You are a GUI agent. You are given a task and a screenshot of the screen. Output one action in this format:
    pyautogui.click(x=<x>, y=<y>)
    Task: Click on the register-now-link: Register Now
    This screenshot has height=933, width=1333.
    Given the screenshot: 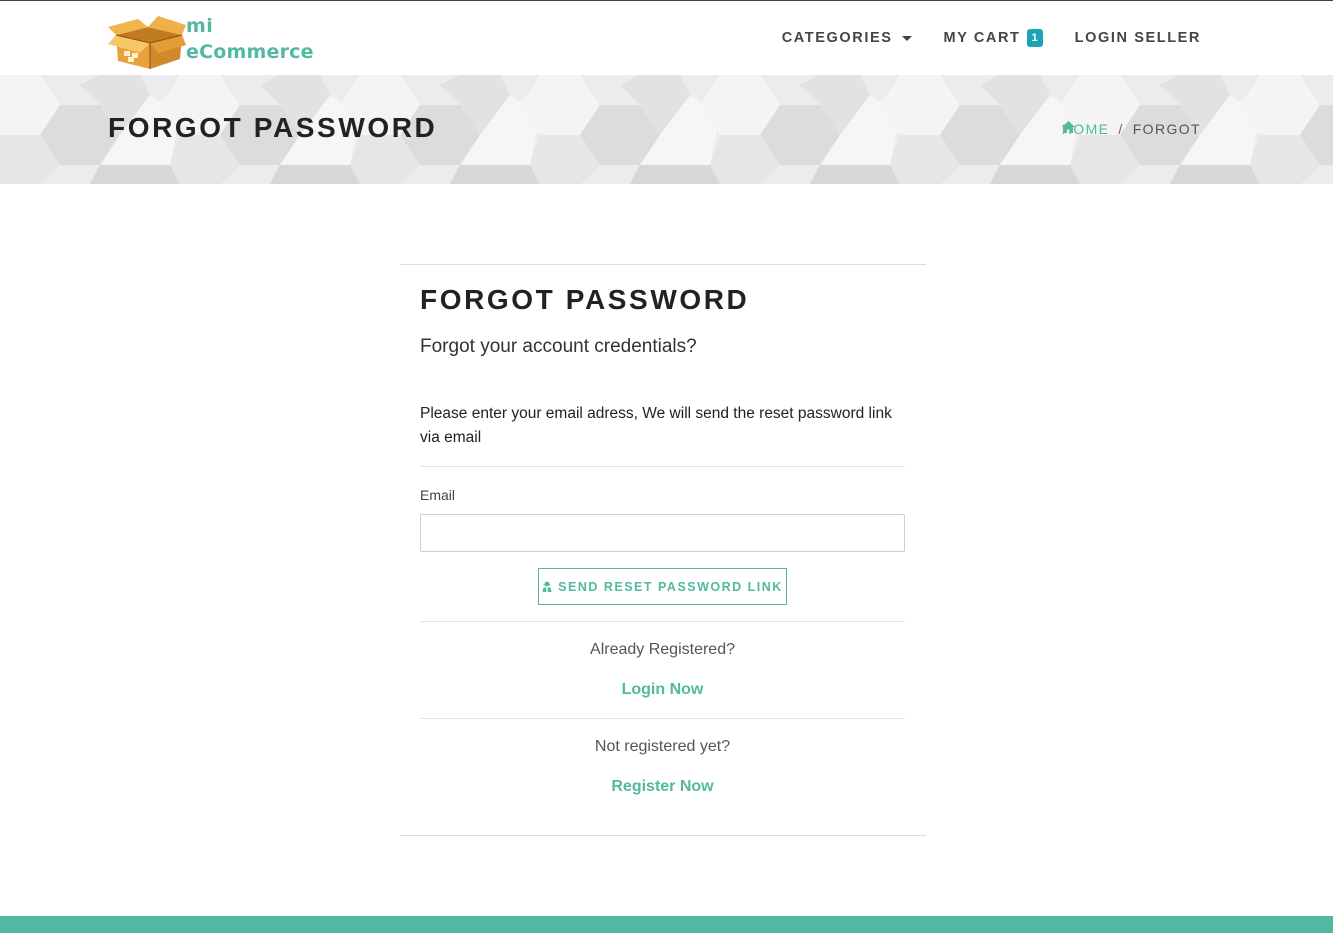 What is the action you would take?
    pyautogui.click(x=662, y=787)
    